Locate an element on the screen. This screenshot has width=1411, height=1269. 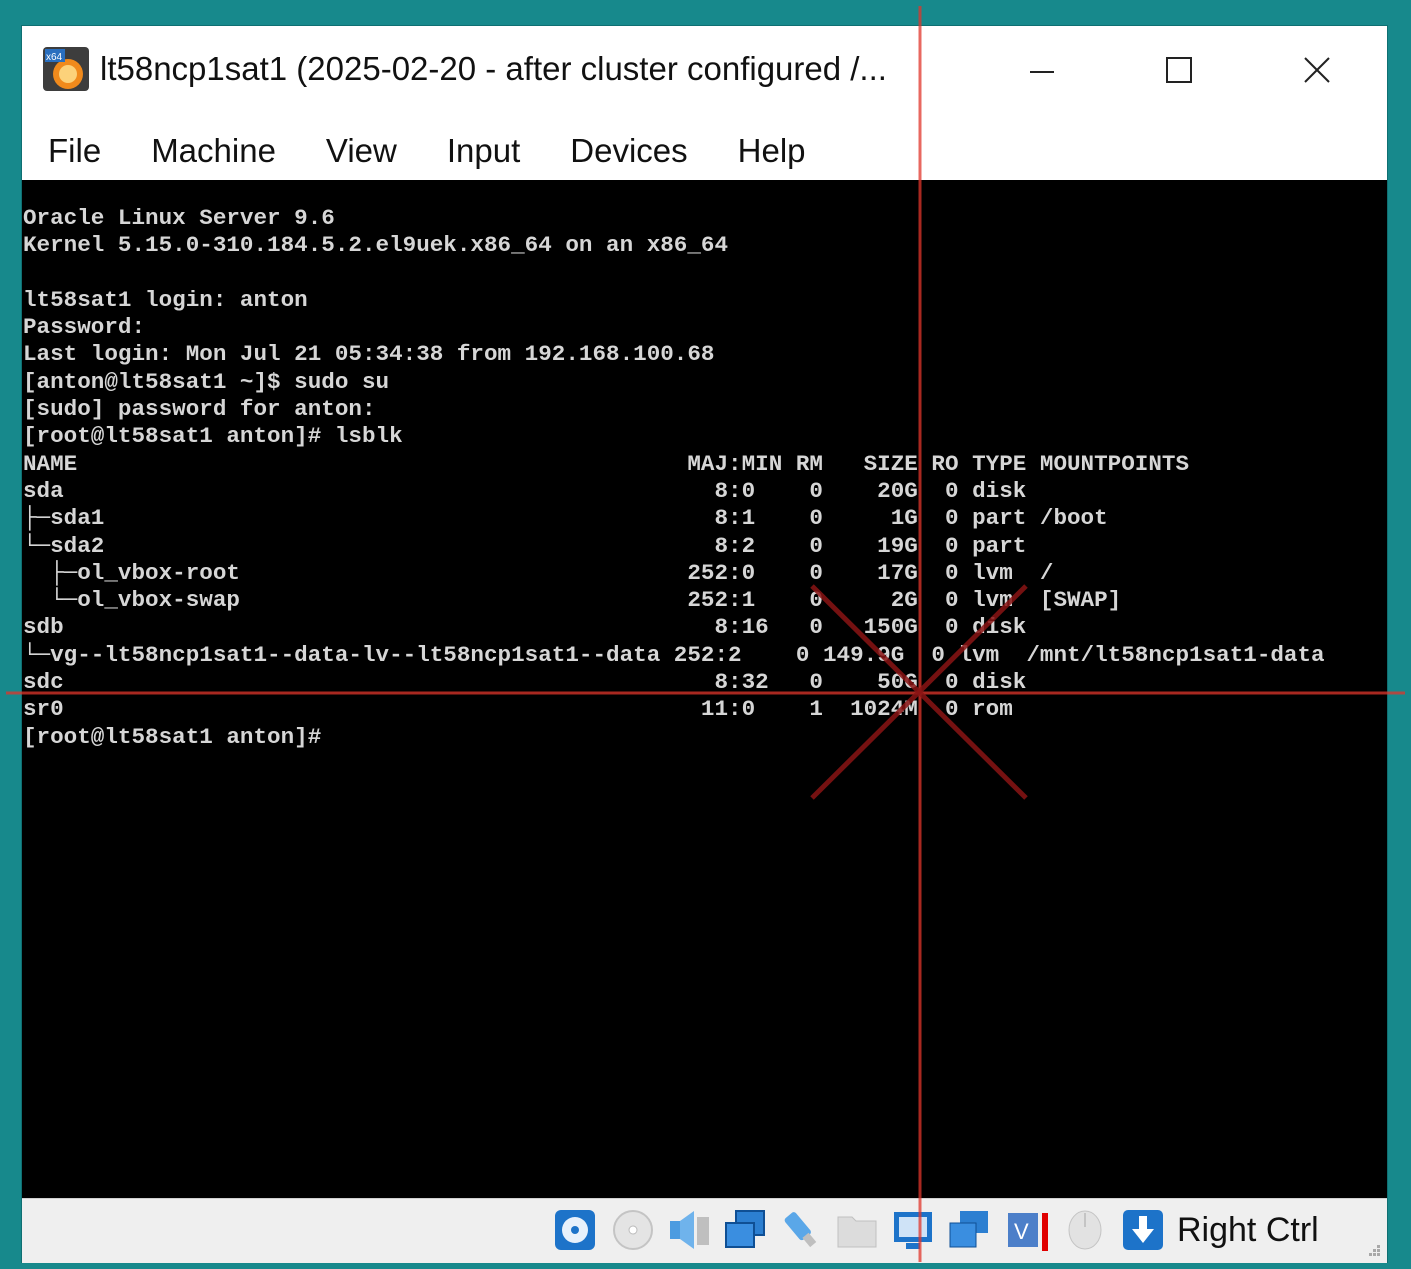
console-line: ├─ol_vbox-root 252:0 0 17G 0 lvm / is located at coordinates (538, 572).